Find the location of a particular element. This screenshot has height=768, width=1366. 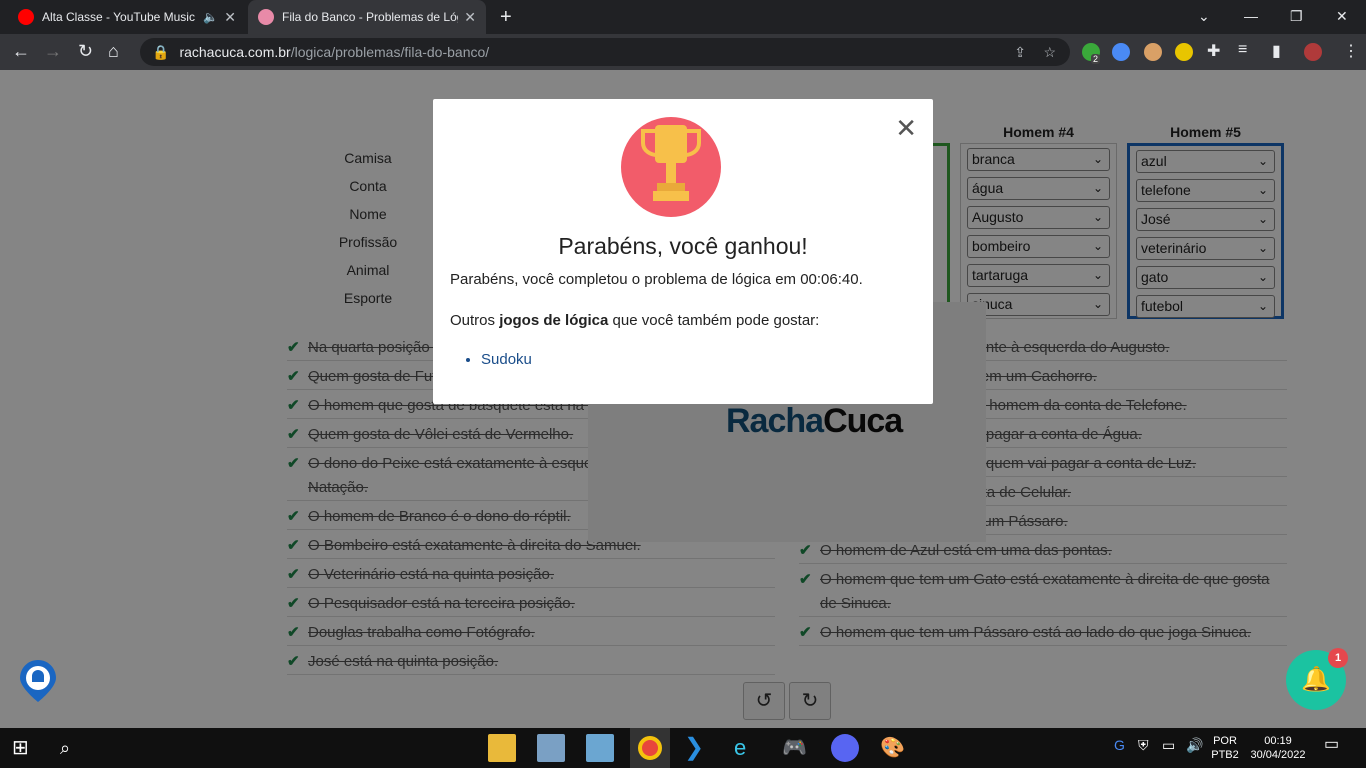

notification-badge: 1 is located at coordinates (1338, 658).